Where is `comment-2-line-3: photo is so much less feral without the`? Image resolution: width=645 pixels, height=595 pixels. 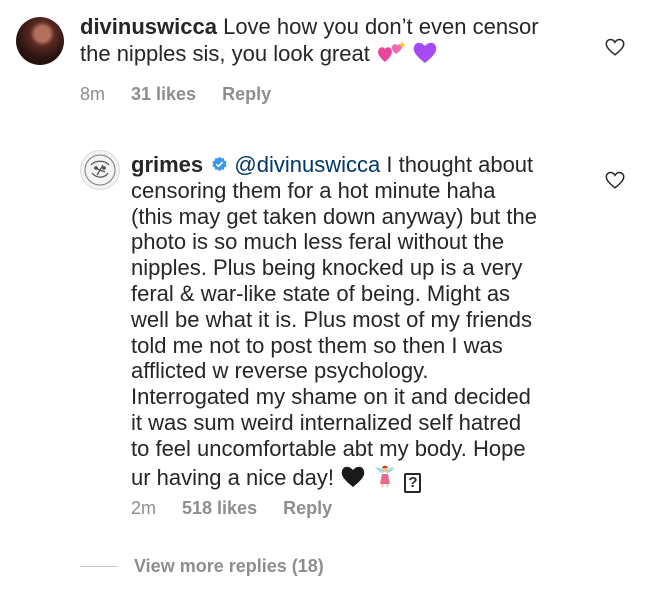
comment-2-line-3: photo is so much less feral without the is located at coordinates (317, 242).